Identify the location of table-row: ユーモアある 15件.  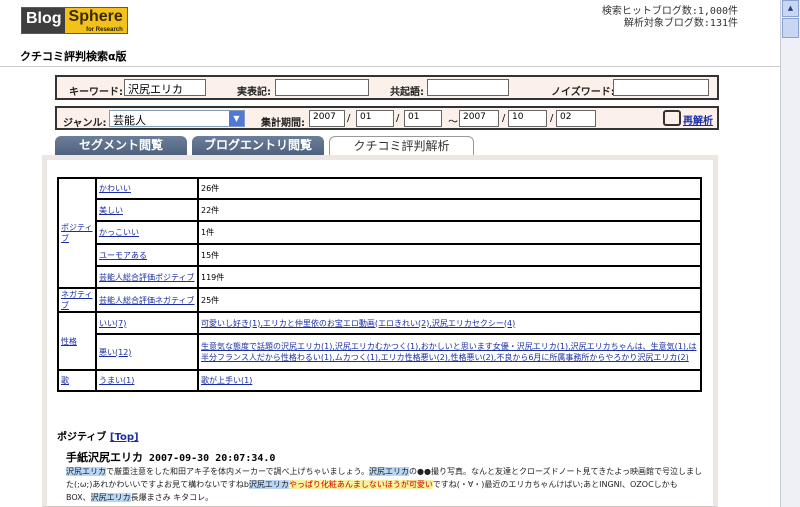
(380, 255).